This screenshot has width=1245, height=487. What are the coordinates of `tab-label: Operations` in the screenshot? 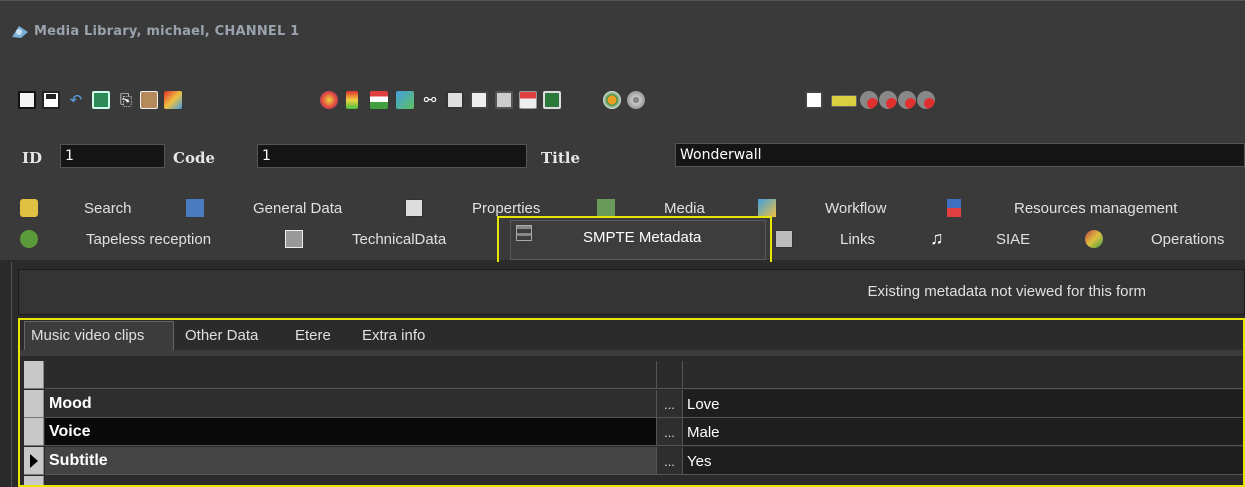 It's located at (1188, 239).